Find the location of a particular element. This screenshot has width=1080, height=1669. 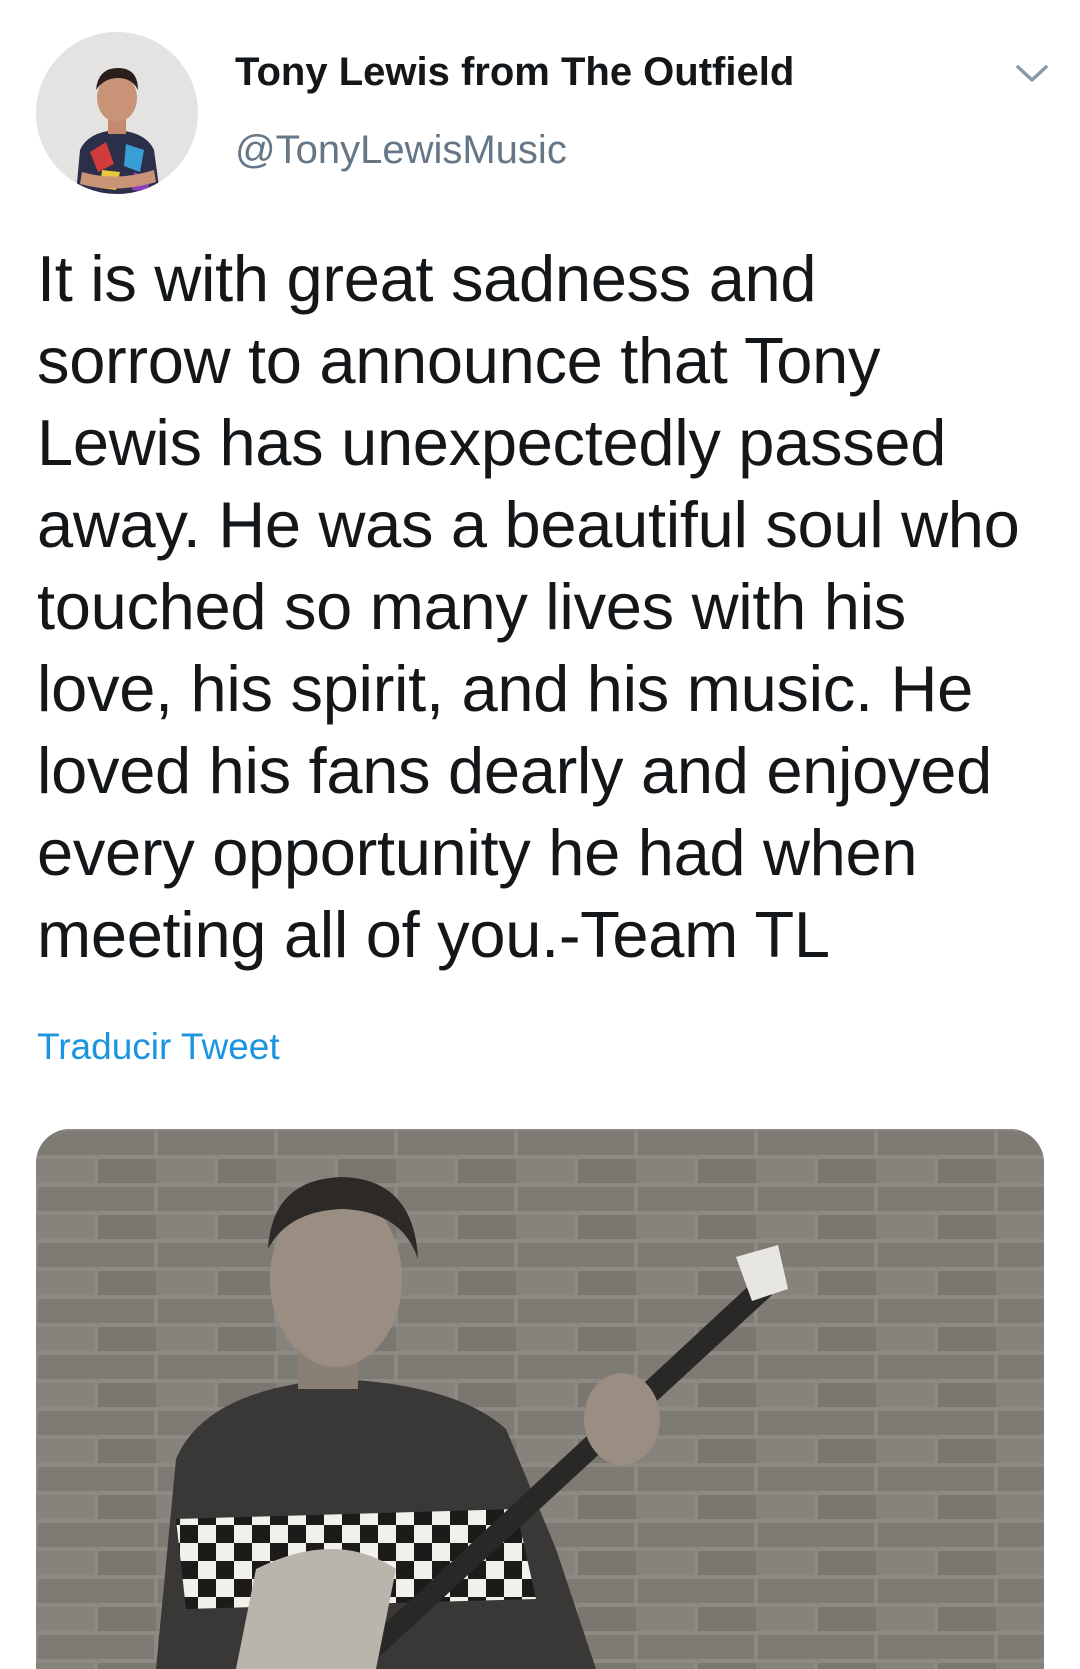

tweet-text-line: sorrow to announce that Tony is located at coordinates (459, 360).